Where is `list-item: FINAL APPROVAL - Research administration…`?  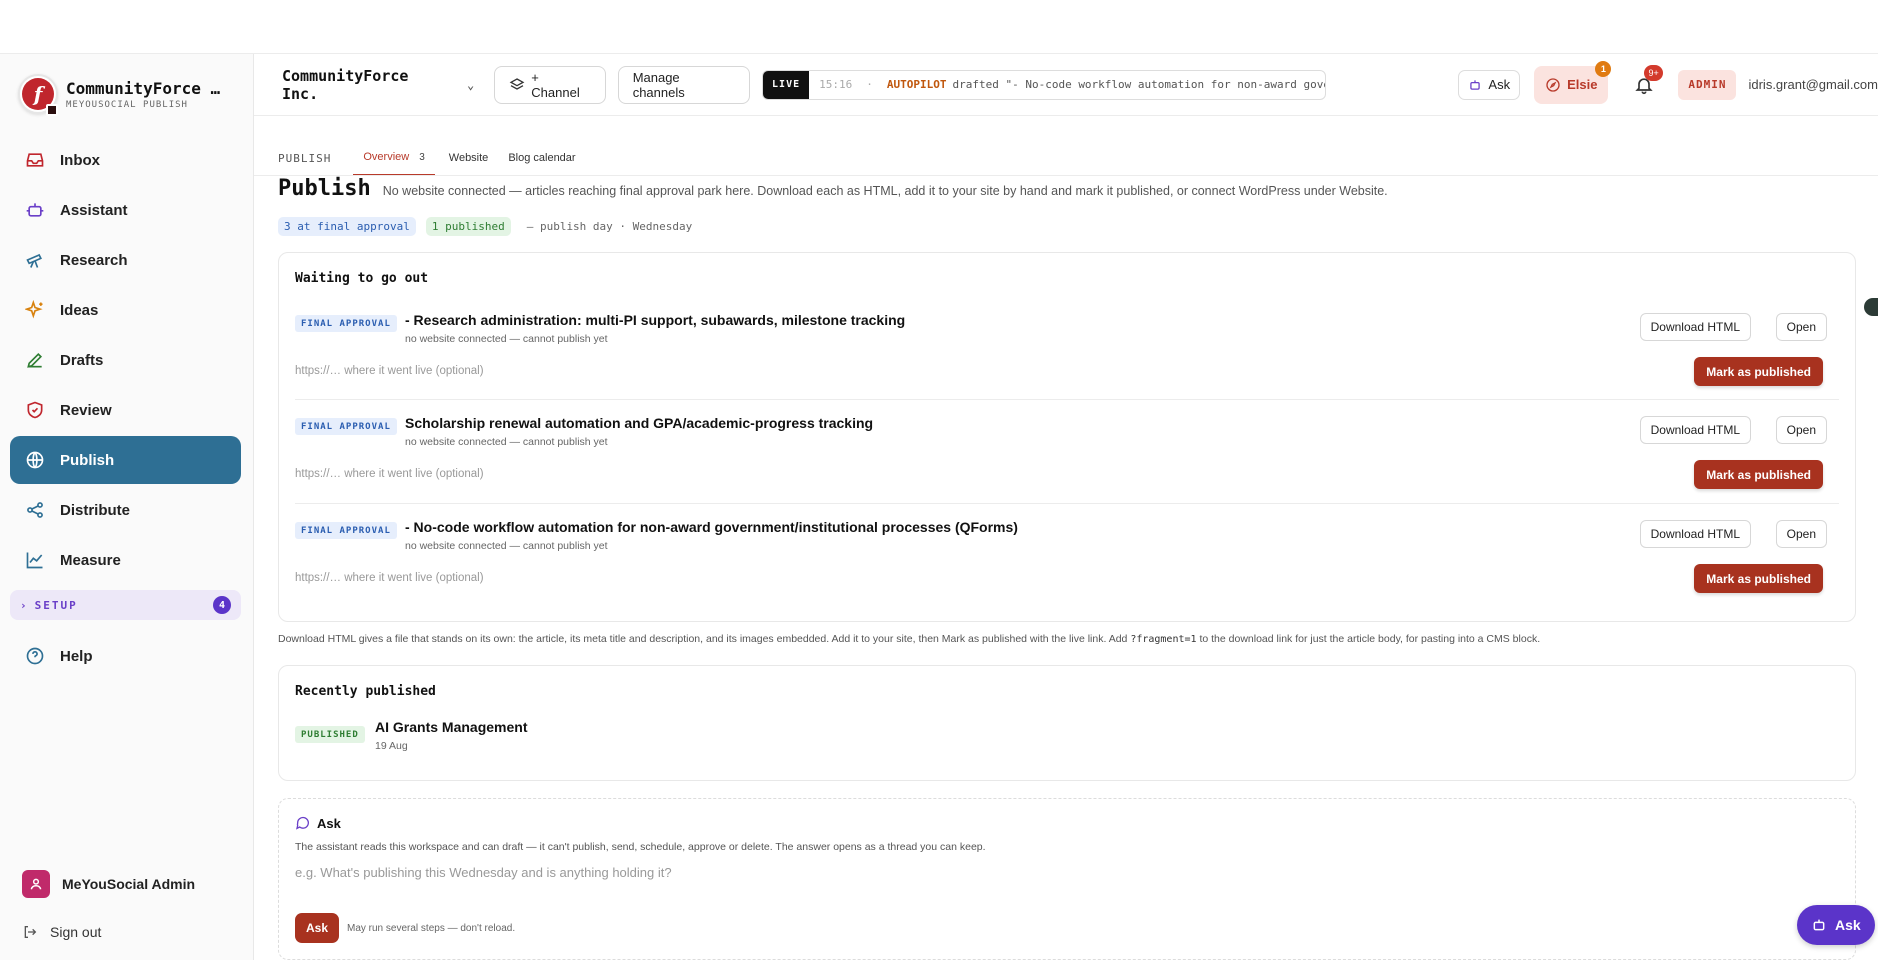 list-item: FINAL APPROVAL - Research administration… is located at coordinates (1067, 349).